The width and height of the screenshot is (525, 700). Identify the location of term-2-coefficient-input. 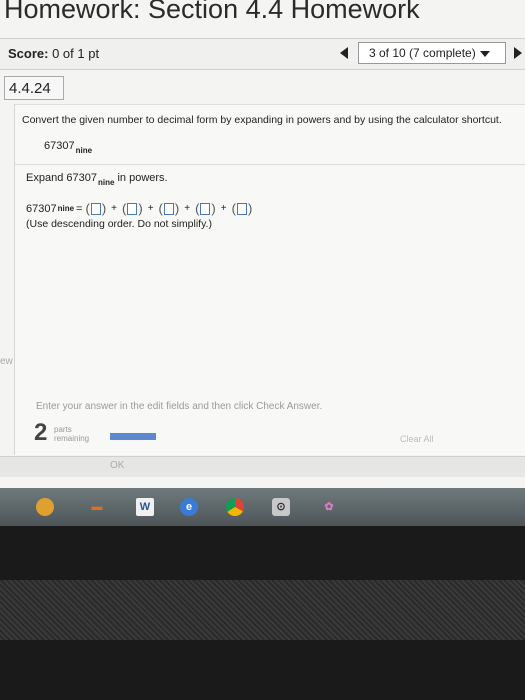
(132, 208).